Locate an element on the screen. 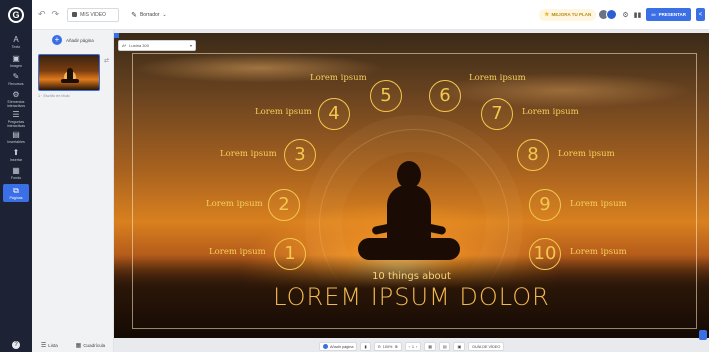 The image size is (709, 352). text-icon: A is located at coordinates (16, 39).